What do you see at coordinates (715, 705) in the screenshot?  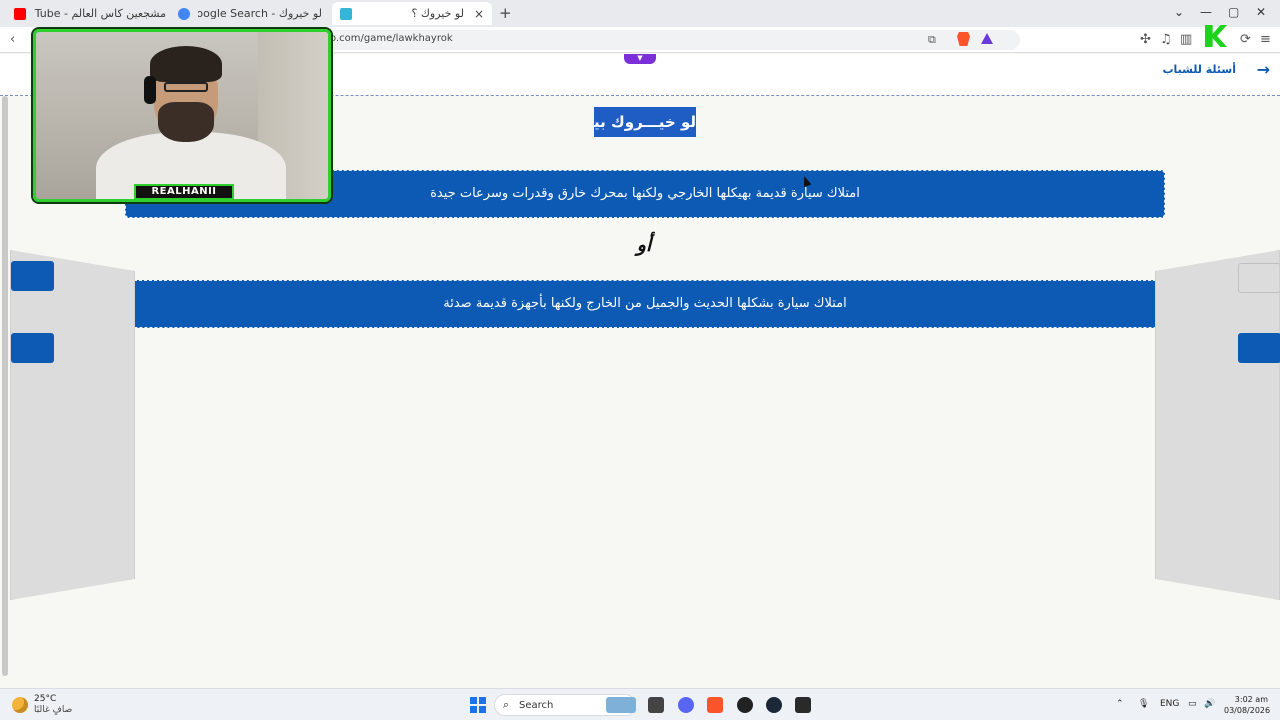 I see `brave-browser-icon` at bounding box center [715, 705].